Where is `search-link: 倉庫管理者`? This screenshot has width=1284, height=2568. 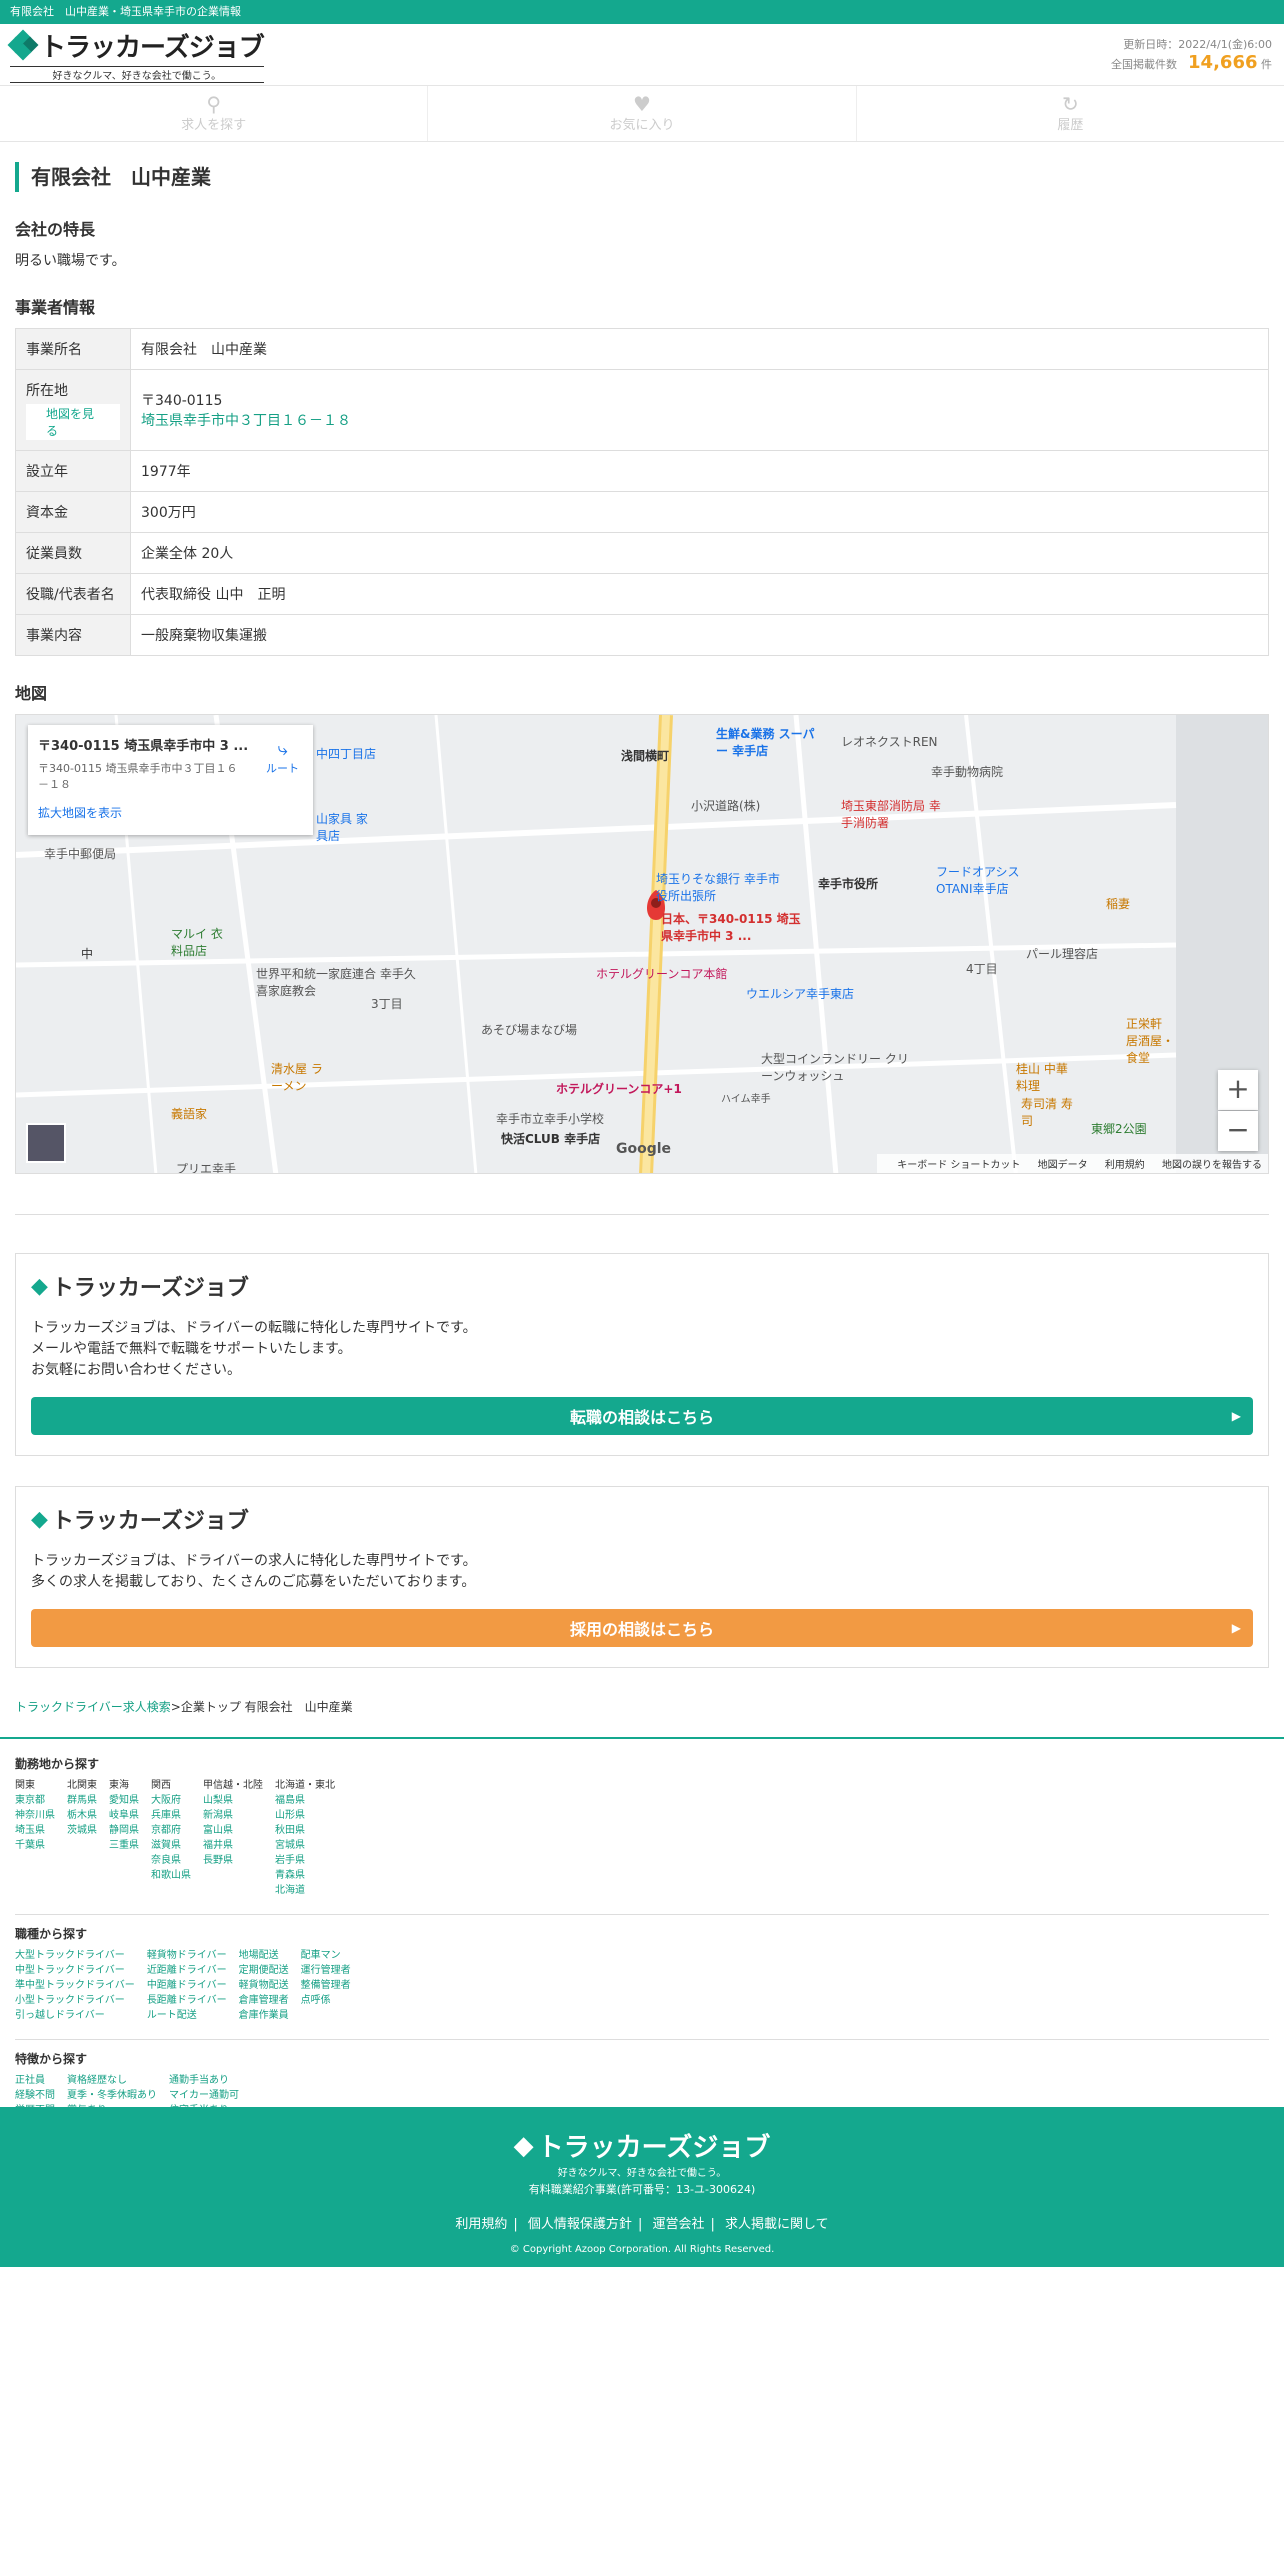 search-link: 倉庫管理者 is located at coordinates (264, 2000).